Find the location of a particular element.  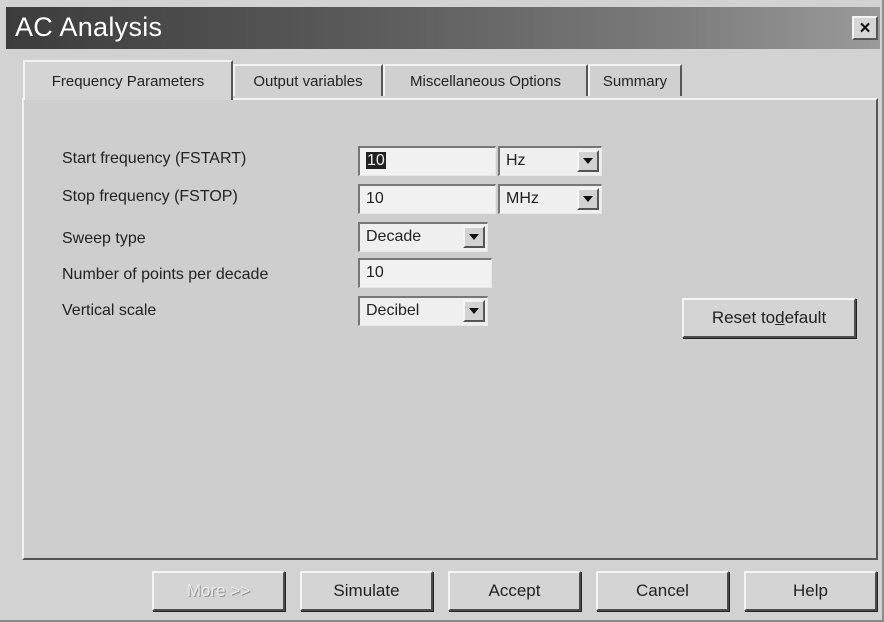

tab-label: Output variables is located at coordinates (308, 81).